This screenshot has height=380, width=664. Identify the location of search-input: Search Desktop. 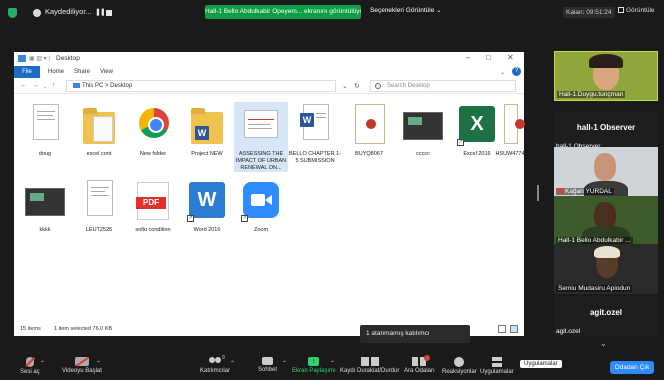
(443, 86).